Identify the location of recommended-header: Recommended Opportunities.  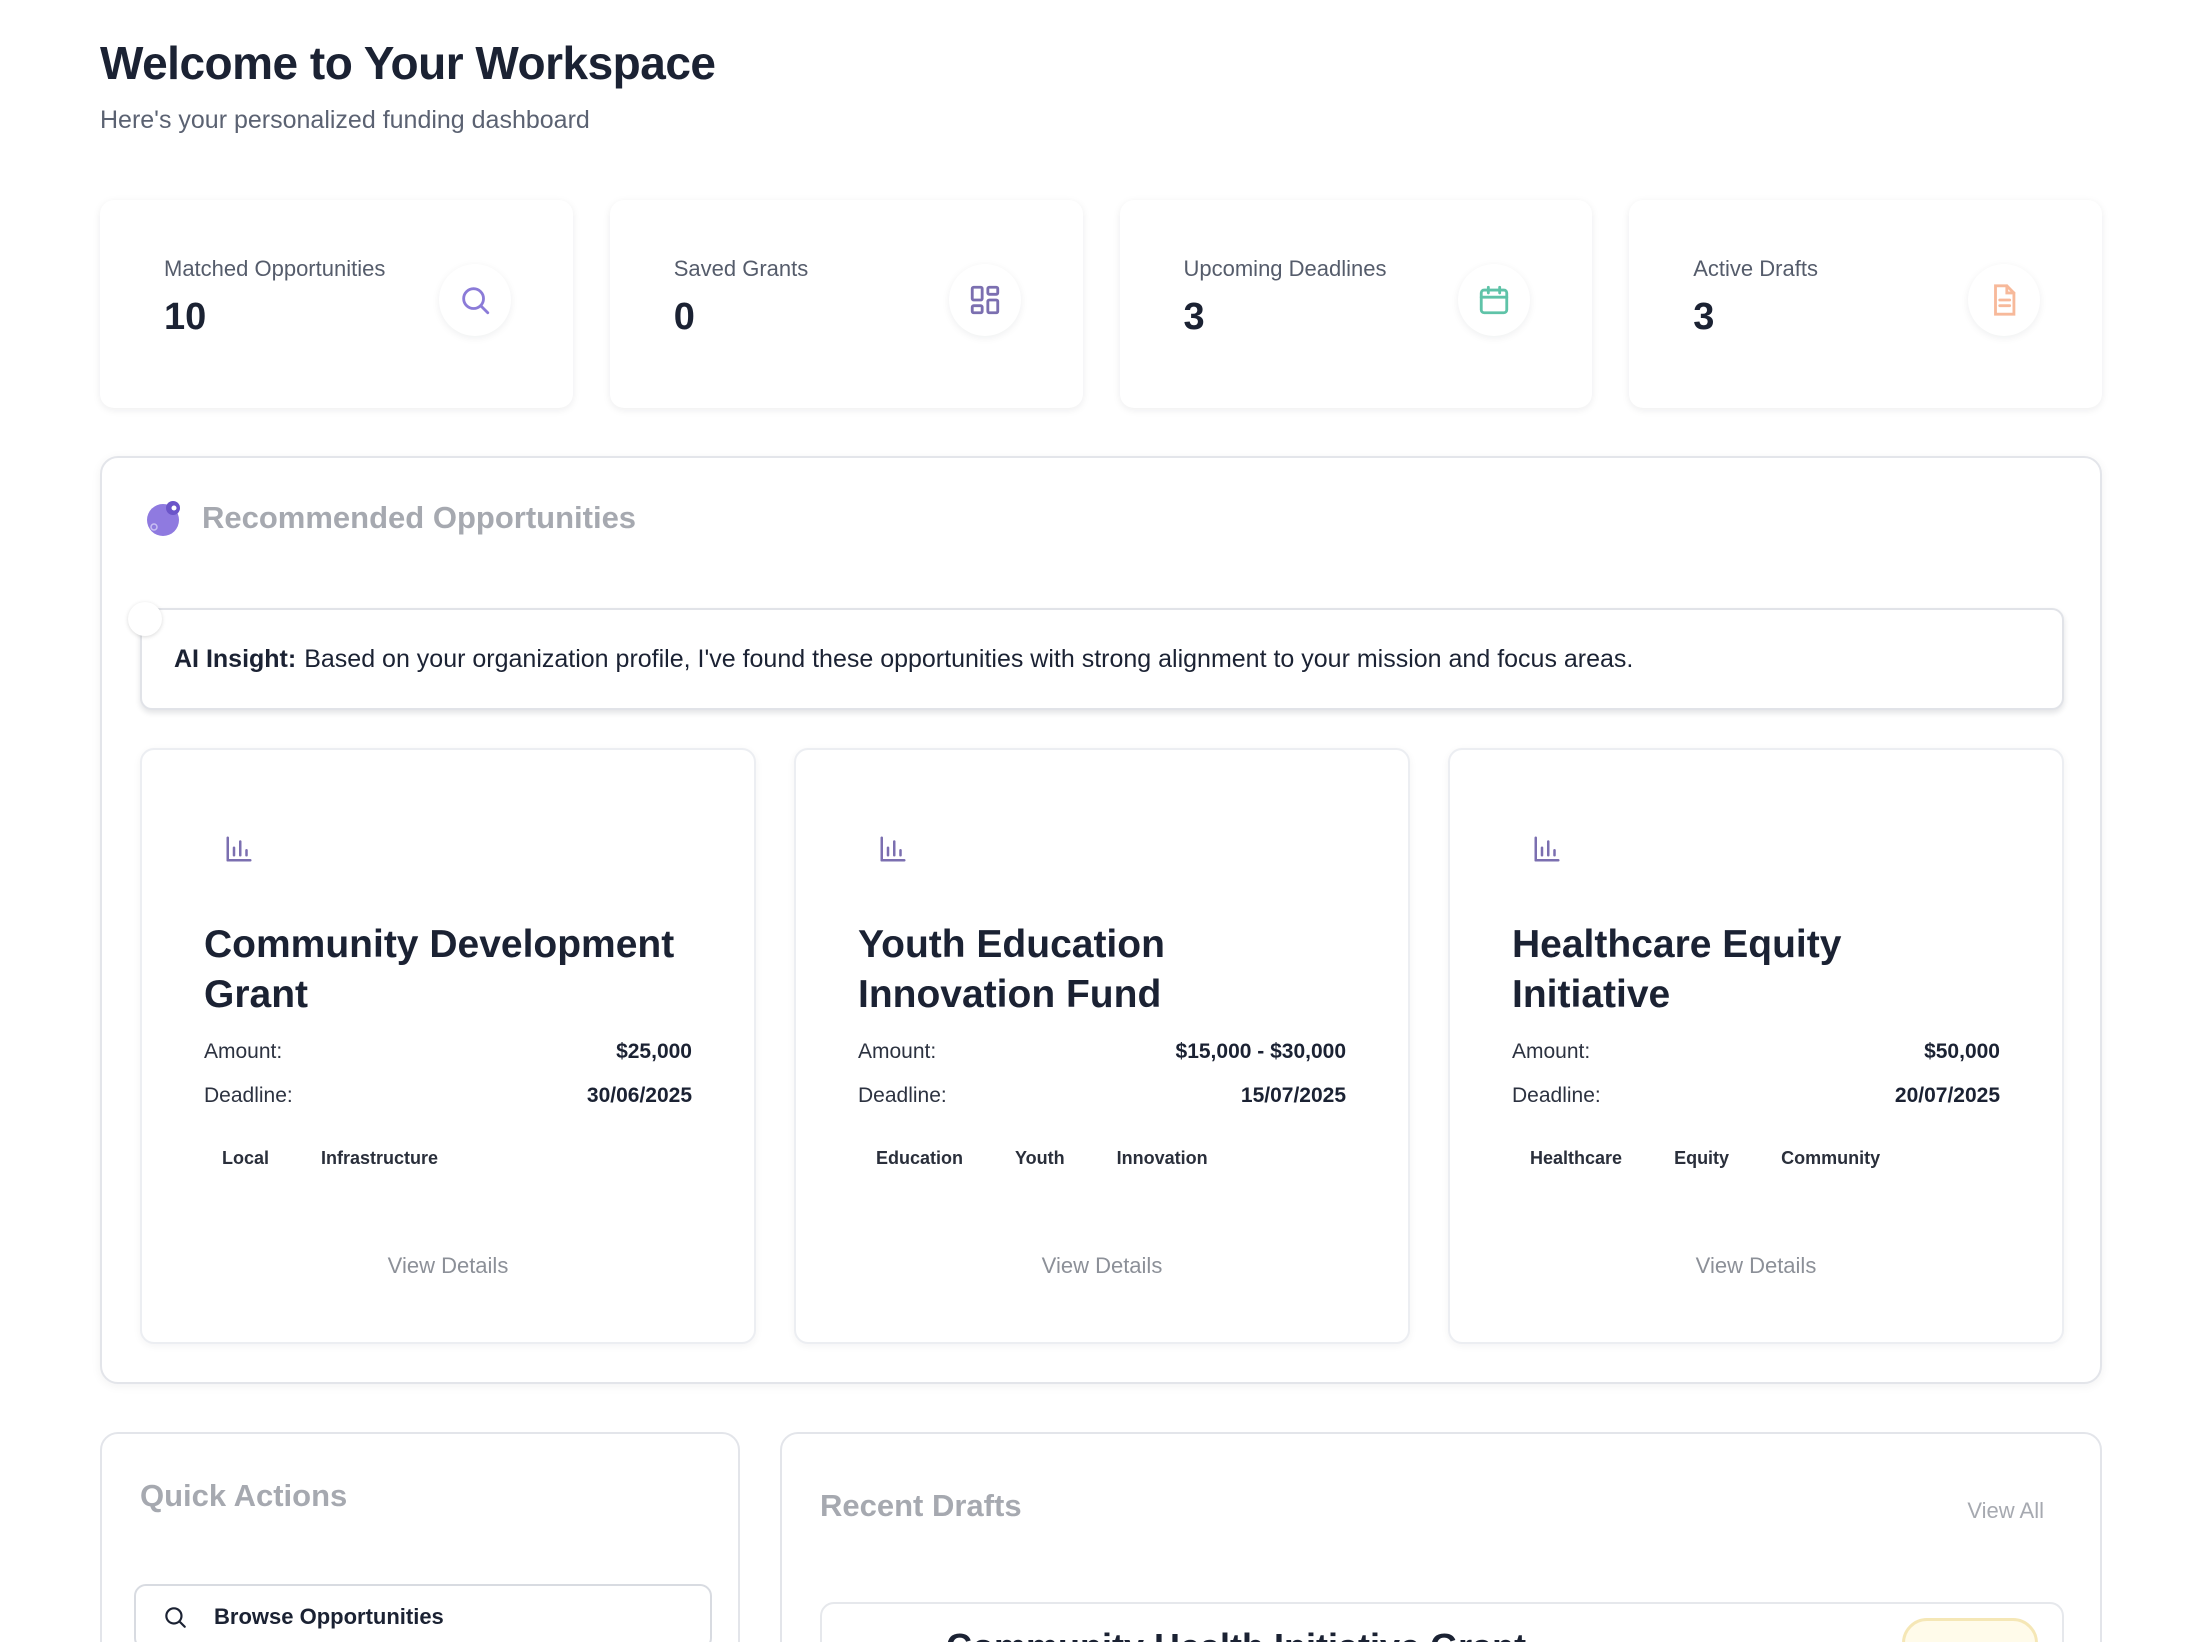
(390, 518).